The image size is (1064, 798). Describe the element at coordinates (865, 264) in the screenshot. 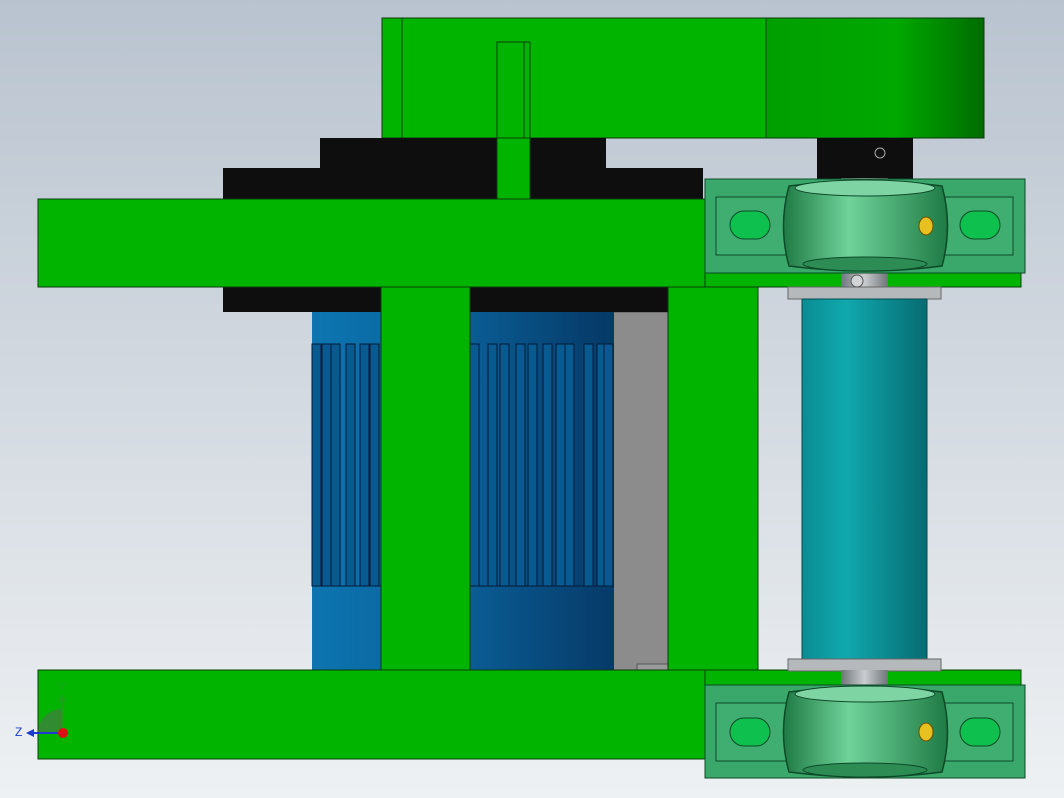

I see `upper-bearing-bottom-rim` at that location.